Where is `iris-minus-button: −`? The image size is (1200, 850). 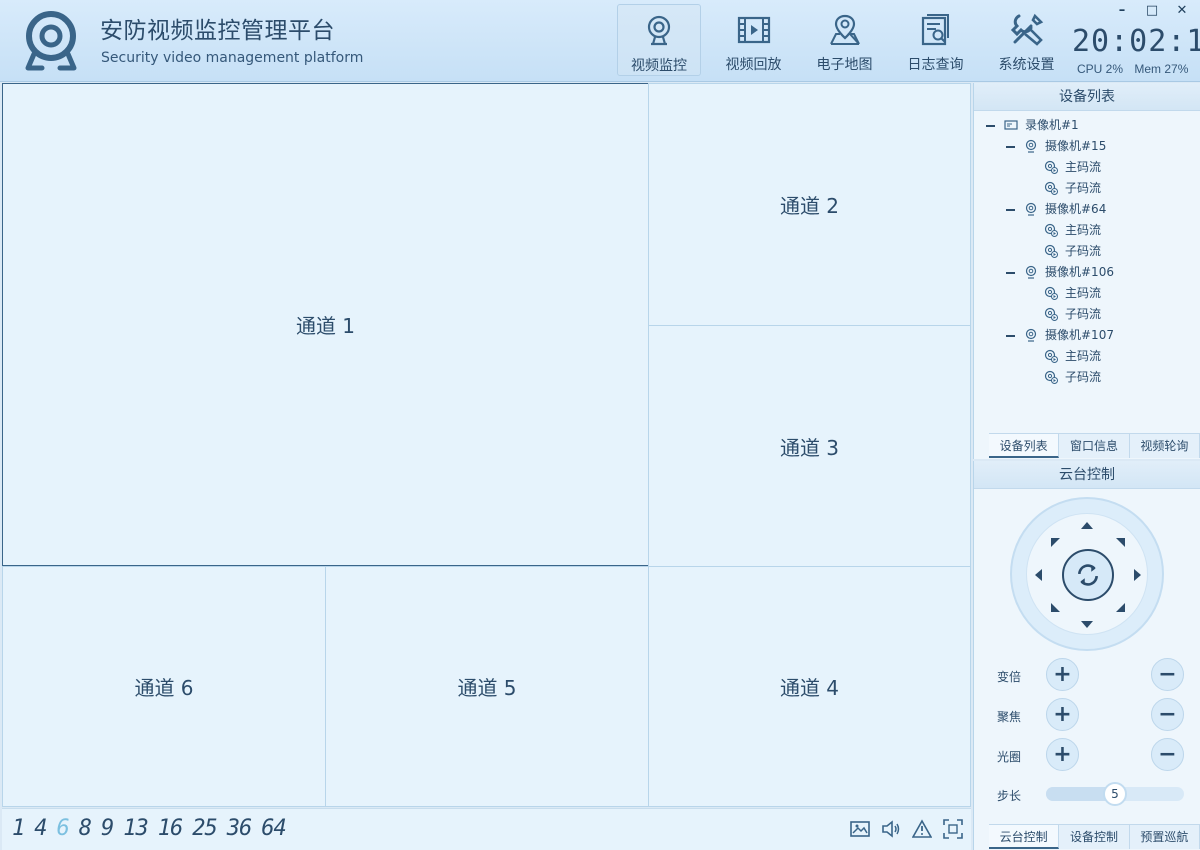 iris-minus-button: − is located at coordinates (1167, 754).